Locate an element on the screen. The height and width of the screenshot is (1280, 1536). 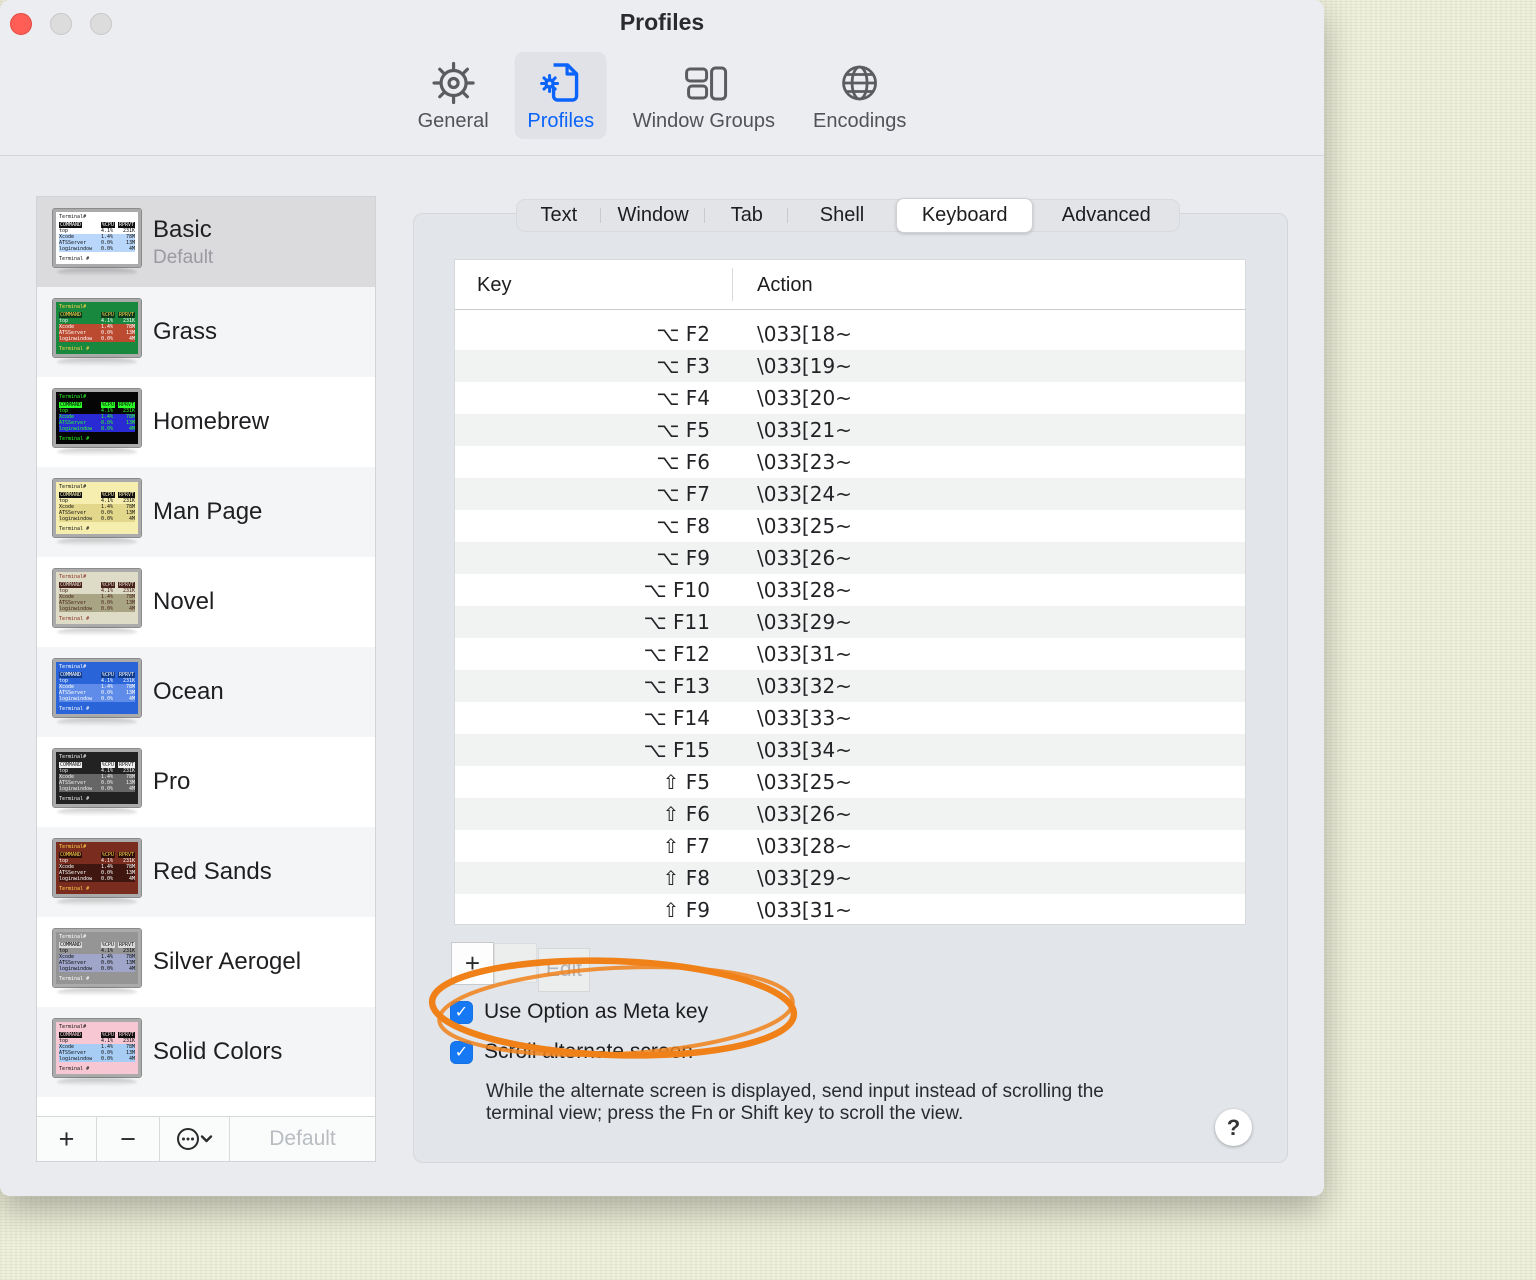
key-mapping-row: ⇧ F8 \033[29~ is located at coordinates (850, 878).